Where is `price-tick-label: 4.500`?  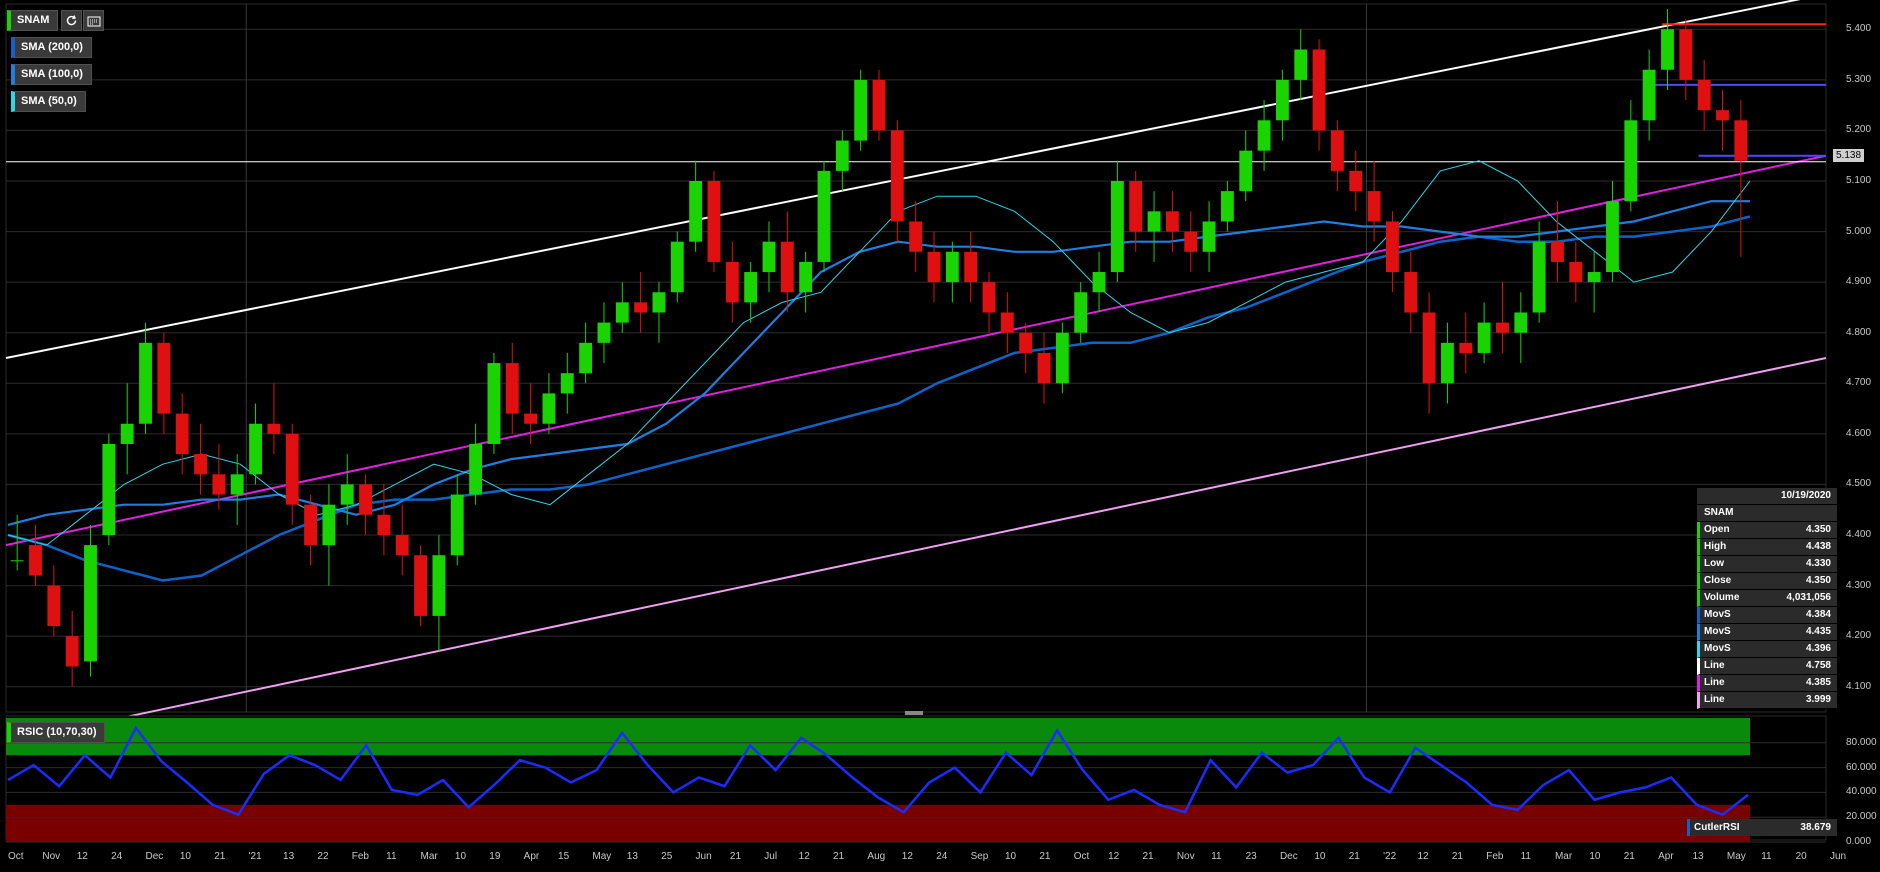
price-tick-label: 4.500 is located at coordinates (1859, 484).